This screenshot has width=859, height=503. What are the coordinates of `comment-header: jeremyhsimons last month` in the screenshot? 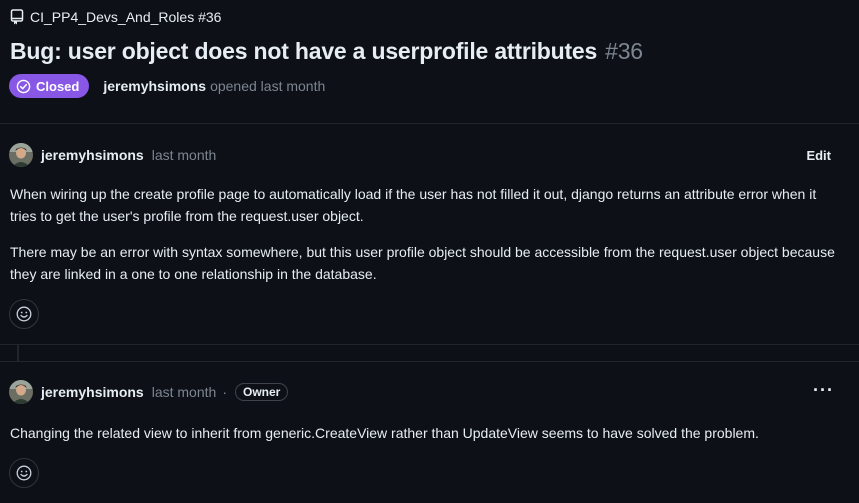 It's located at (112, 155).